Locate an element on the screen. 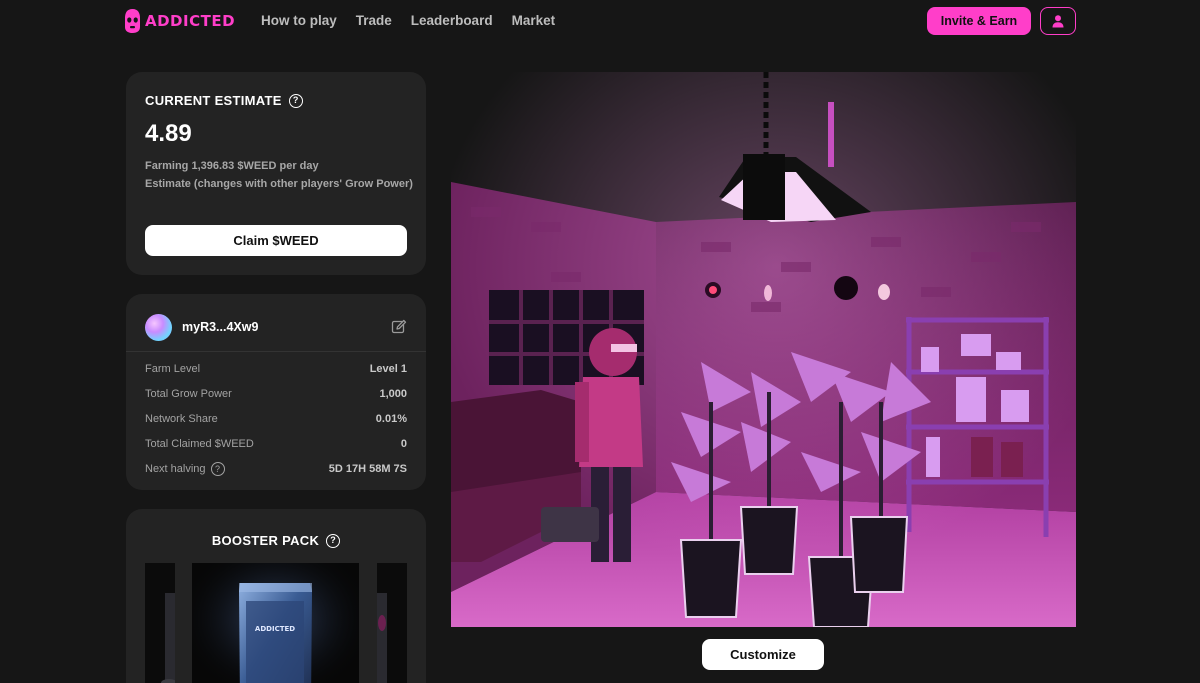 The image size is (1200, 683). stat-row-grow-power: Total Grow Power 1,000 is located at coordinates (276, 393).